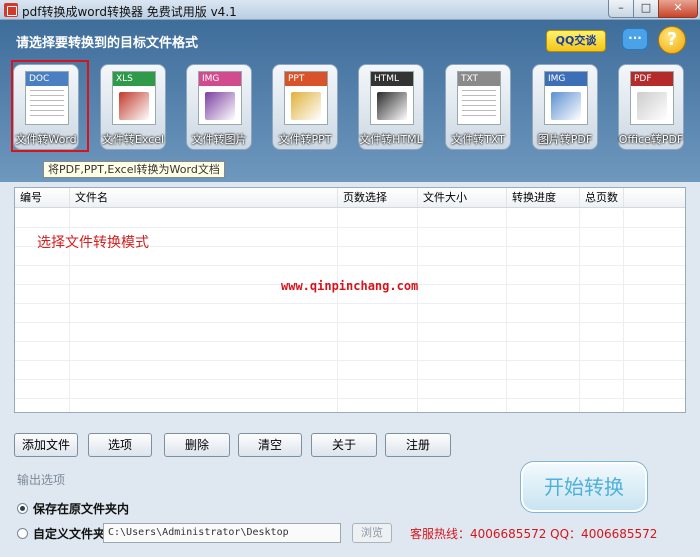 This screenshot has height=557, width=700. Describe the element at coordinates (418, 445) in the screenshot. I see `register-button: 注册` at that location.